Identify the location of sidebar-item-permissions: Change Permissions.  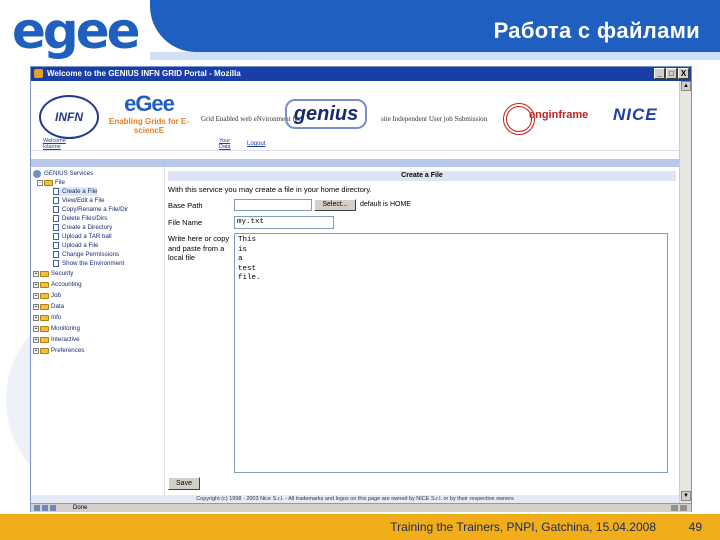
(86, 254).